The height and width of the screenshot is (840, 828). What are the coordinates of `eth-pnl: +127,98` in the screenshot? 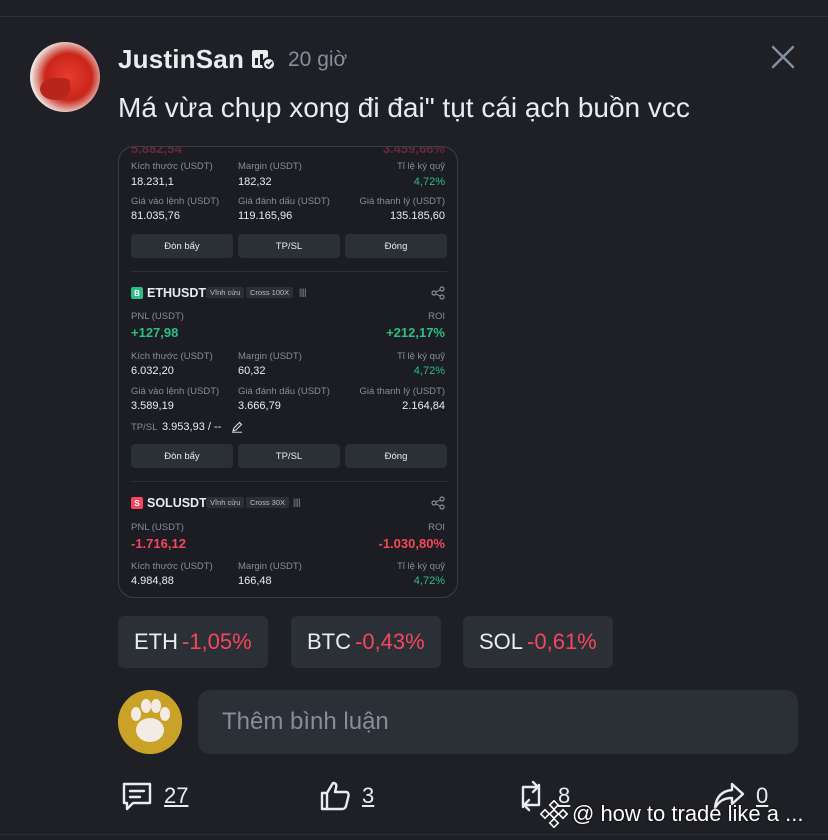 It's located at (155, 332).